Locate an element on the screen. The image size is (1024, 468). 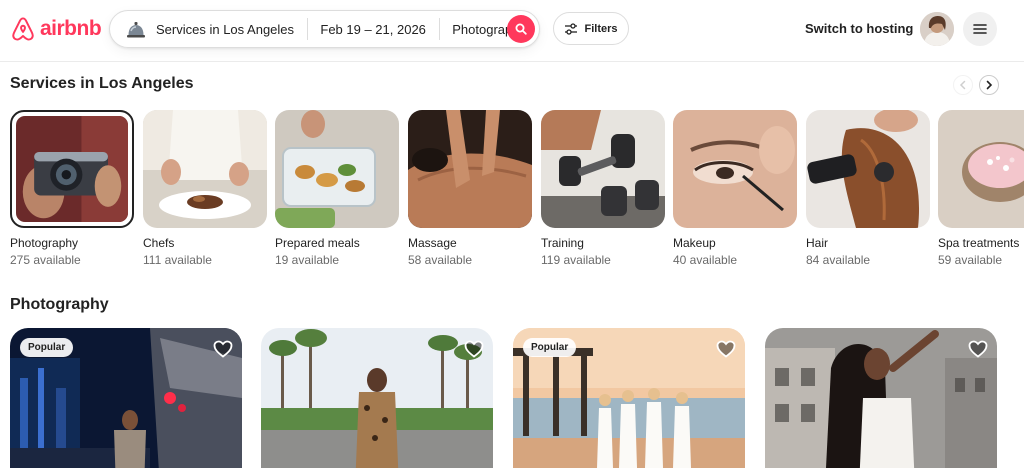
sliders-icon is located at coordinates (571, 28).